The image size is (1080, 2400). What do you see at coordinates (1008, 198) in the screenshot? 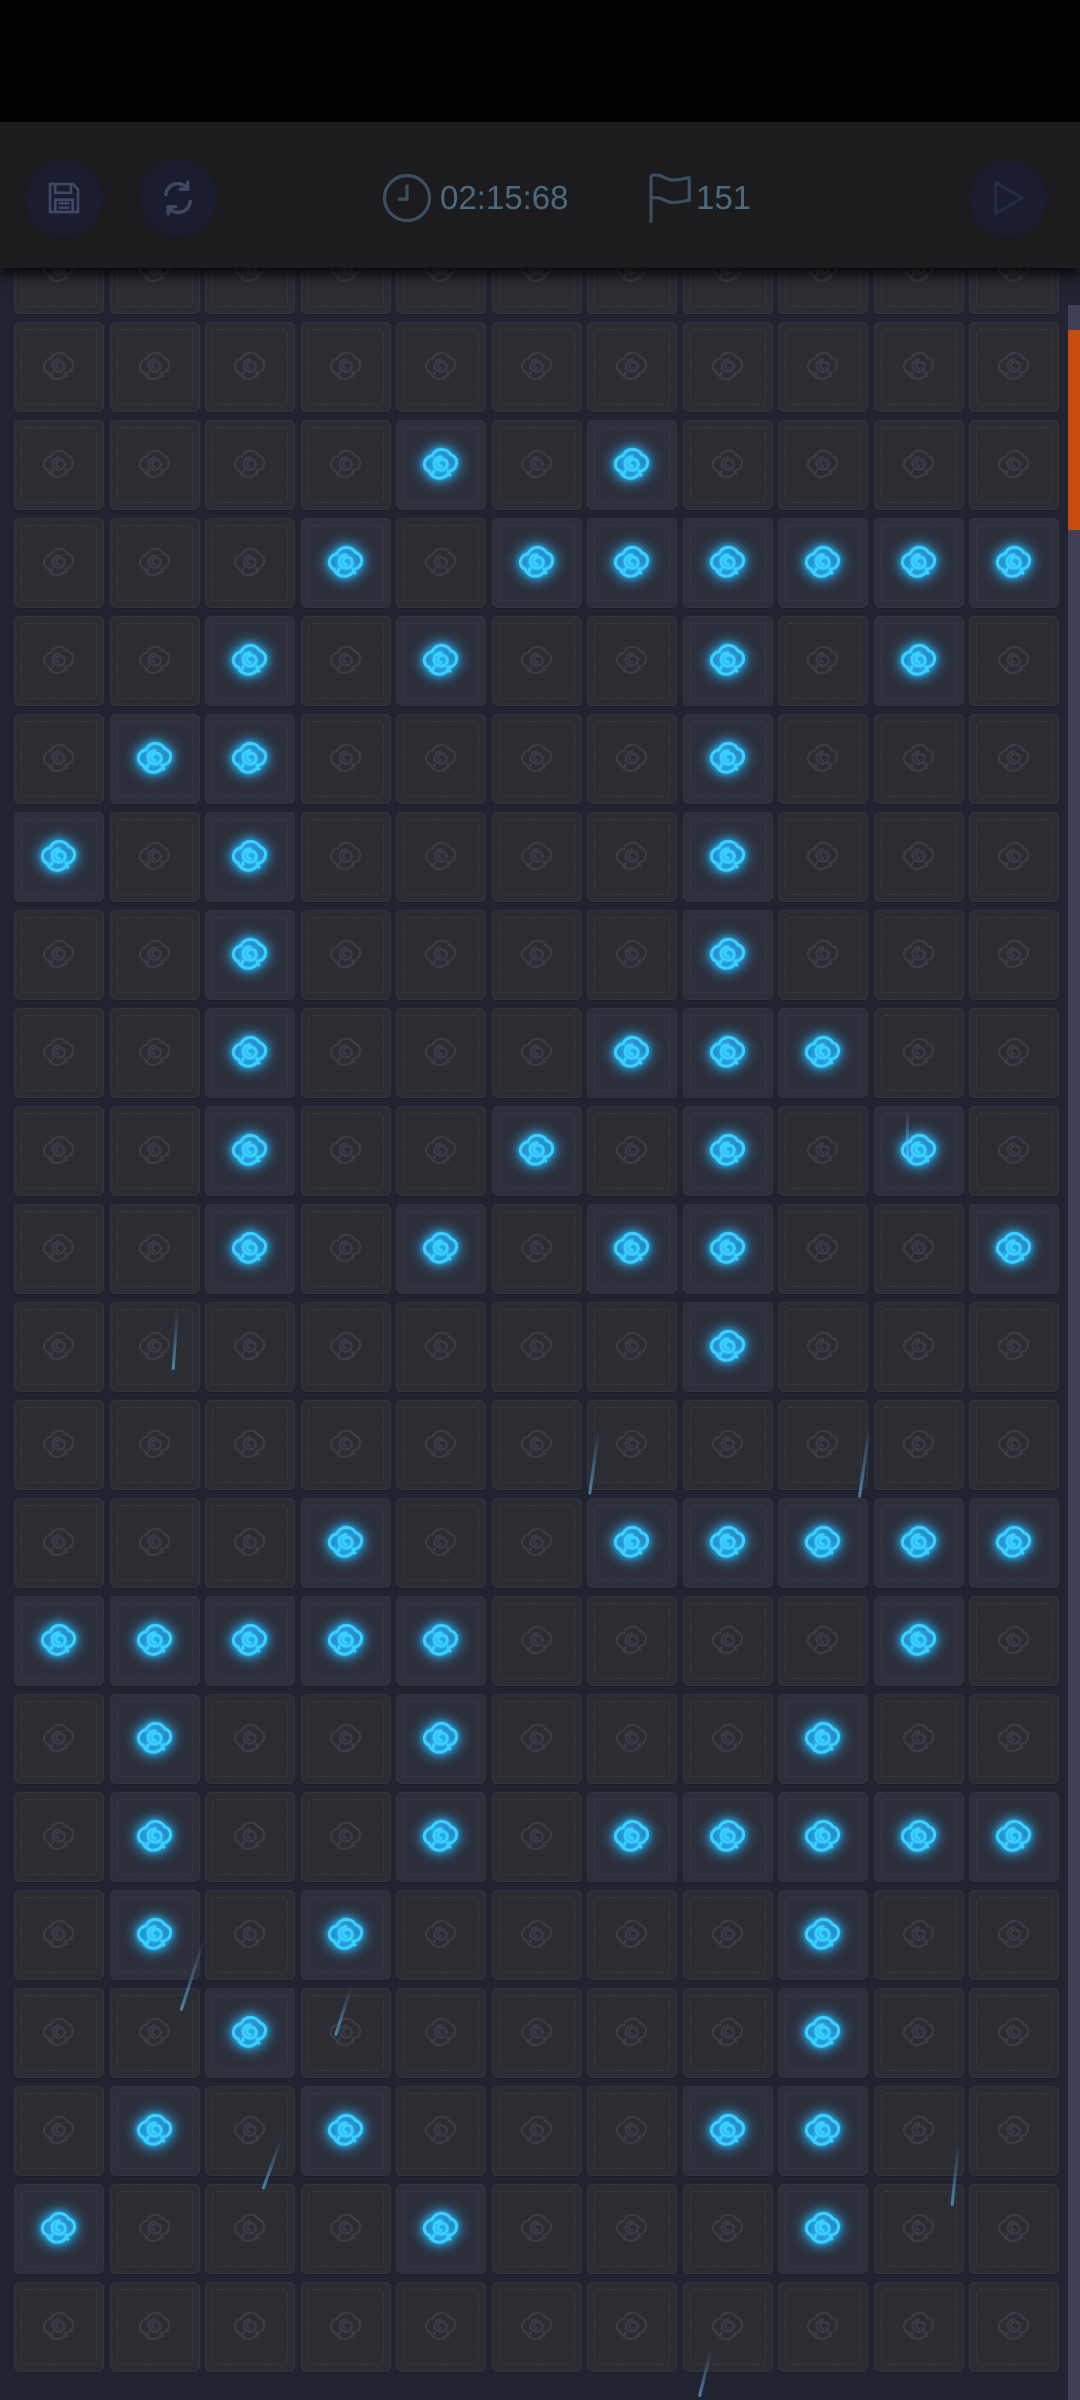
I see `play-button` at bounding box center [1008, 198].